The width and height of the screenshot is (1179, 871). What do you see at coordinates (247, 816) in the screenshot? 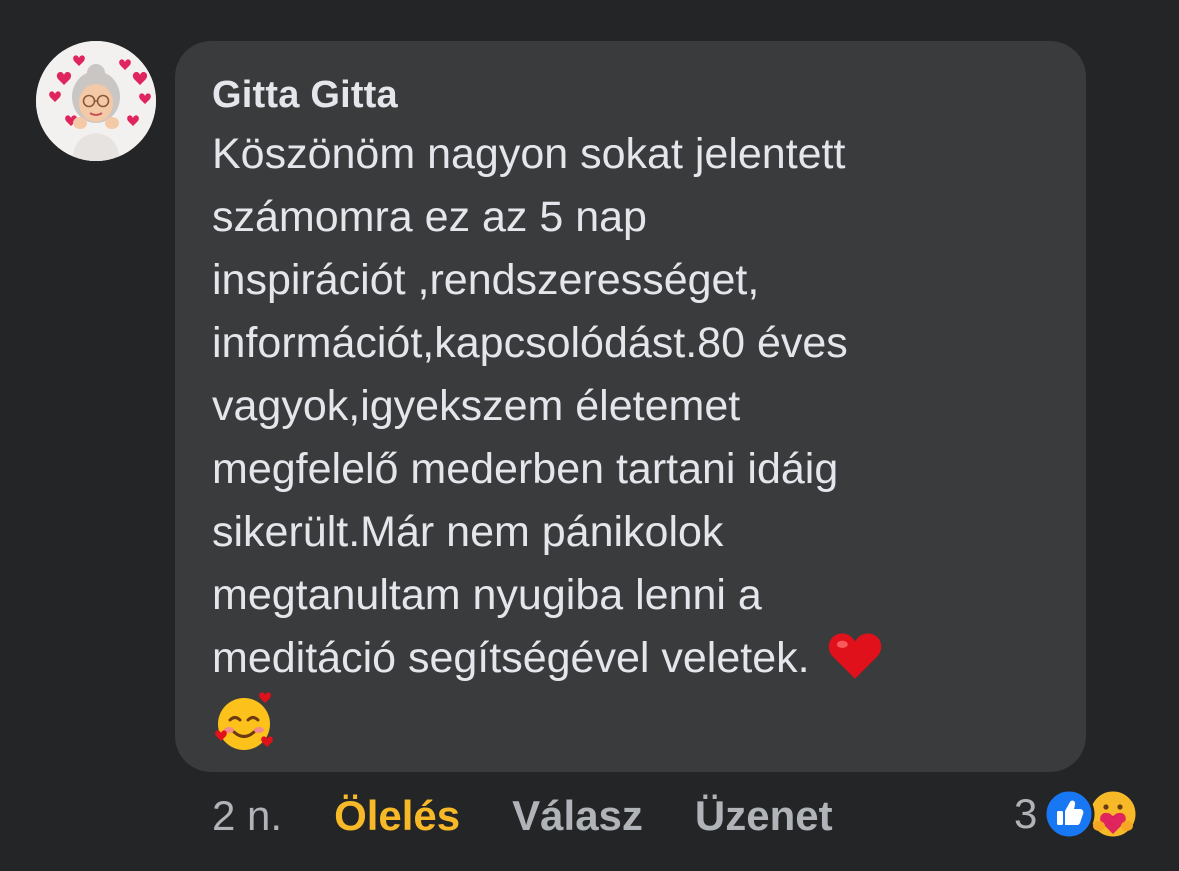
I see `comment-timestamp: 2 n.` at bounding box center [247, 816].